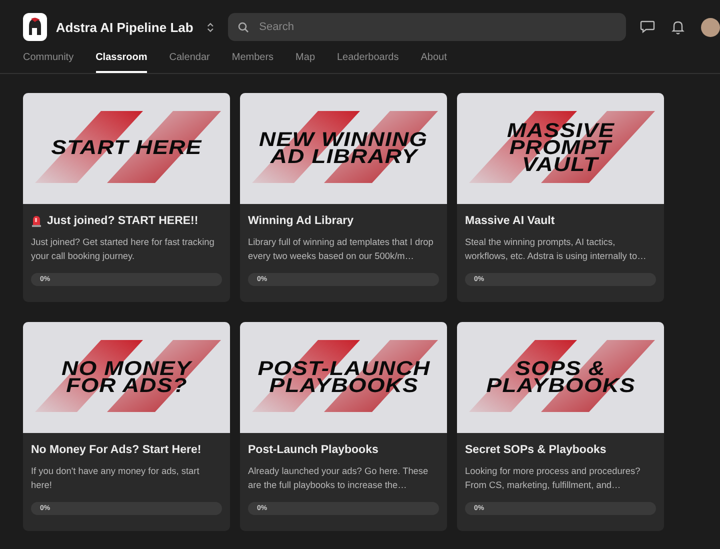 The height and width of the screenshot is (549, 720). I want to click on thumbnail-headline: PROMPT, so click(561, 148).